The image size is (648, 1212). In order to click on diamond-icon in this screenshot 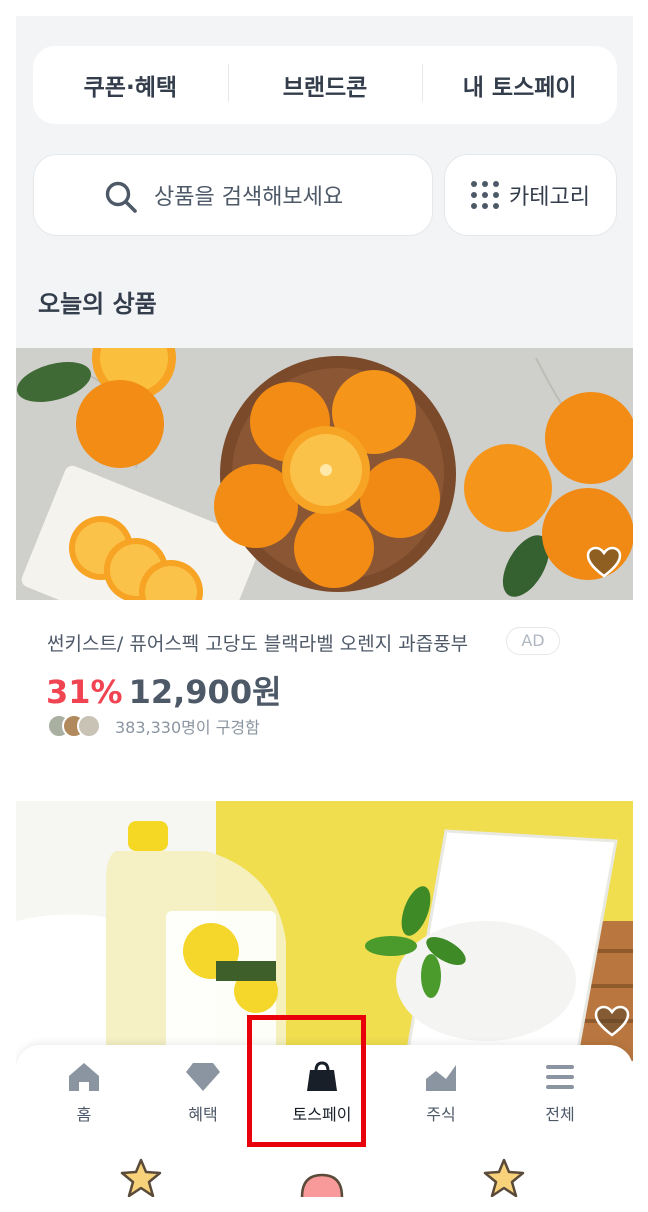, I will do `click(203, 1077)`.